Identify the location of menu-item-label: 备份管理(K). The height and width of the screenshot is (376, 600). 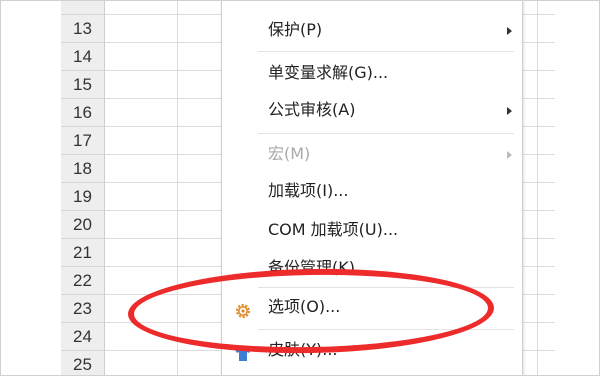
(311, 267).